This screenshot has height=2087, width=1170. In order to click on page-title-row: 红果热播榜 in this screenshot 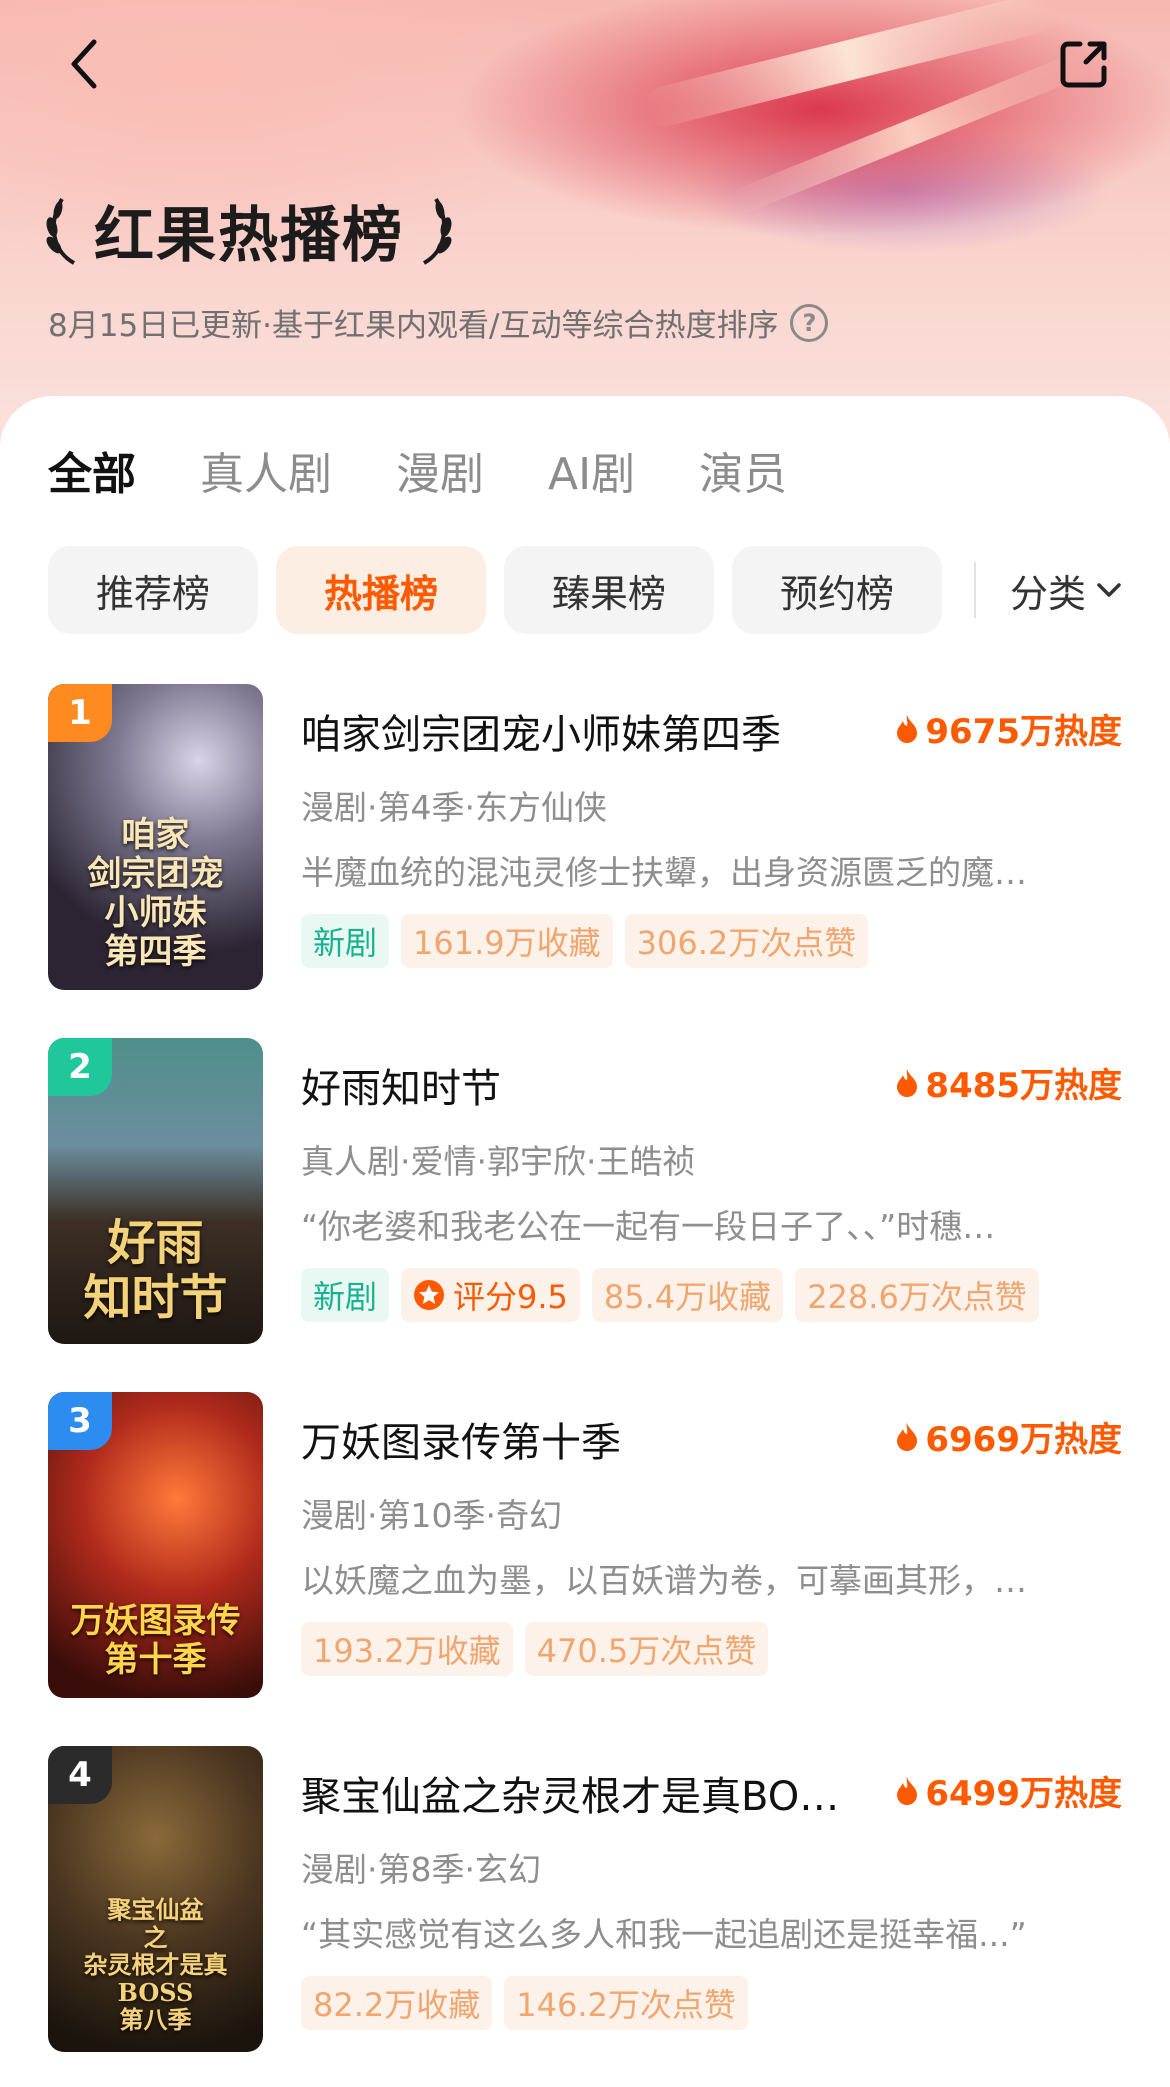, I will do `click(249, 230)`.